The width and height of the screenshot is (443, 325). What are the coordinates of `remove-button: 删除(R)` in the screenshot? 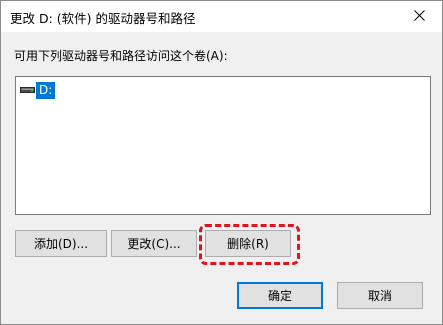 It's located at (248, 243).